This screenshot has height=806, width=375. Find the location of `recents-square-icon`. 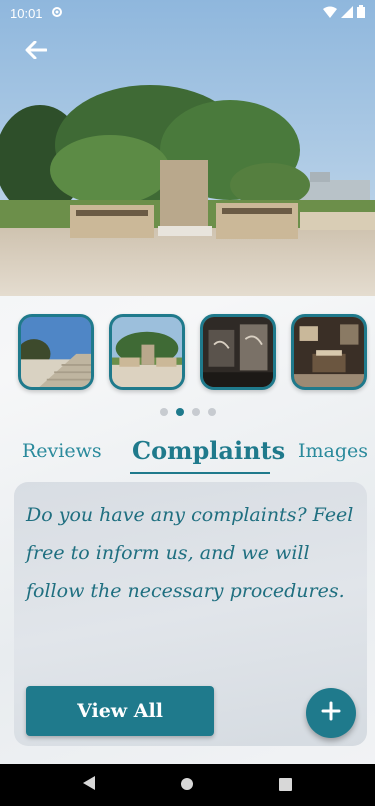

recents-square-icon is located at coordinates (286, 785).